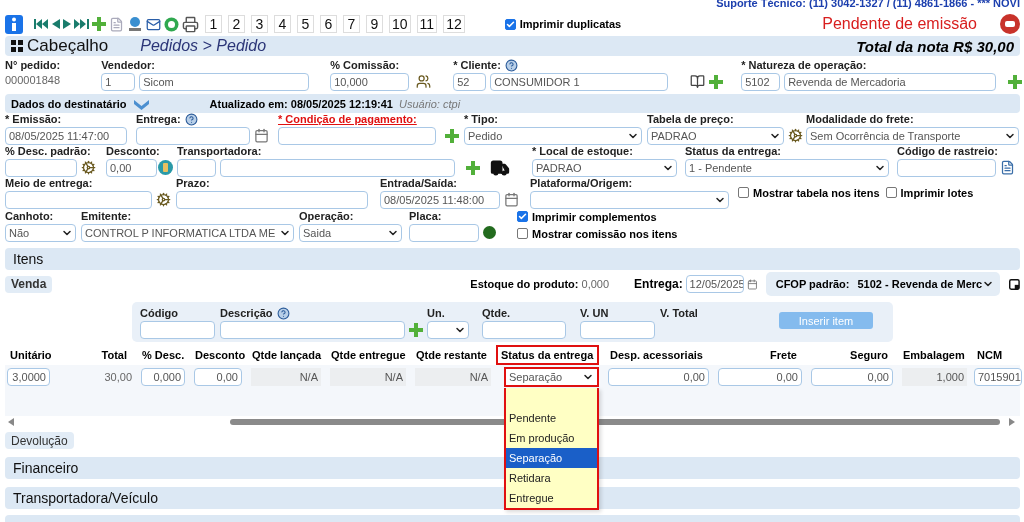 This screenshot has height=522, width=1024. Describe the element at coordinates (926, 284) in the screenshot. I see `cfop-dropdown: 5102 - Revenda de Merc` at that location.